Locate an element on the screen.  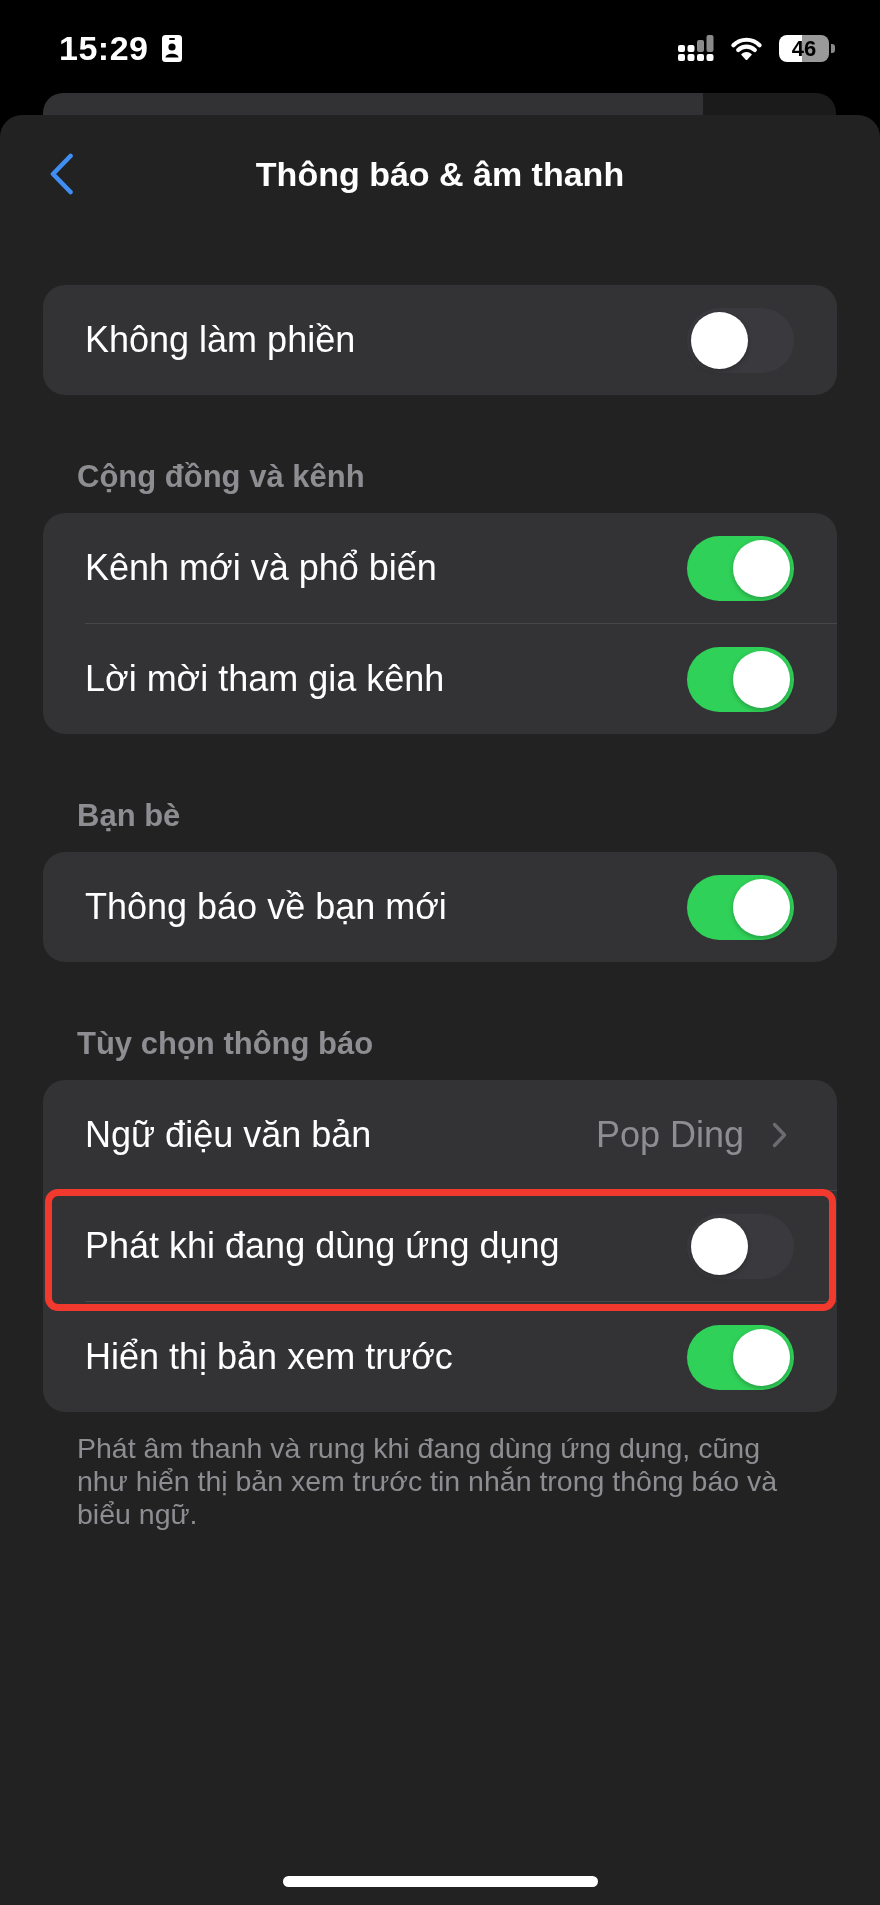
setting-label: Lời mời tham gia kênh is located at coordinates (265, 679).